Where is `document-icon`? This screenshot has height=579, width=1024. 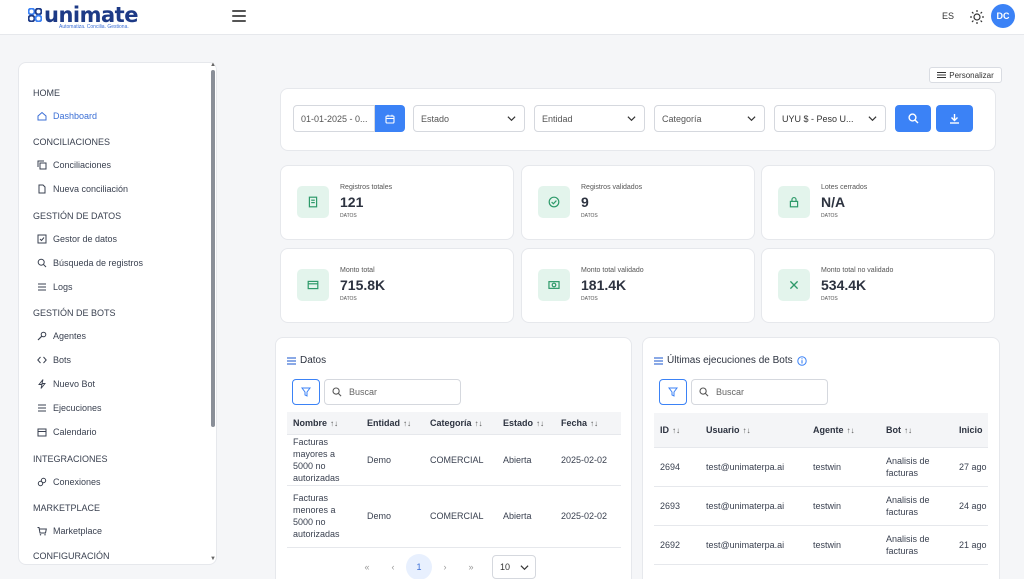 document-icon is located at coordinates (313, 202).